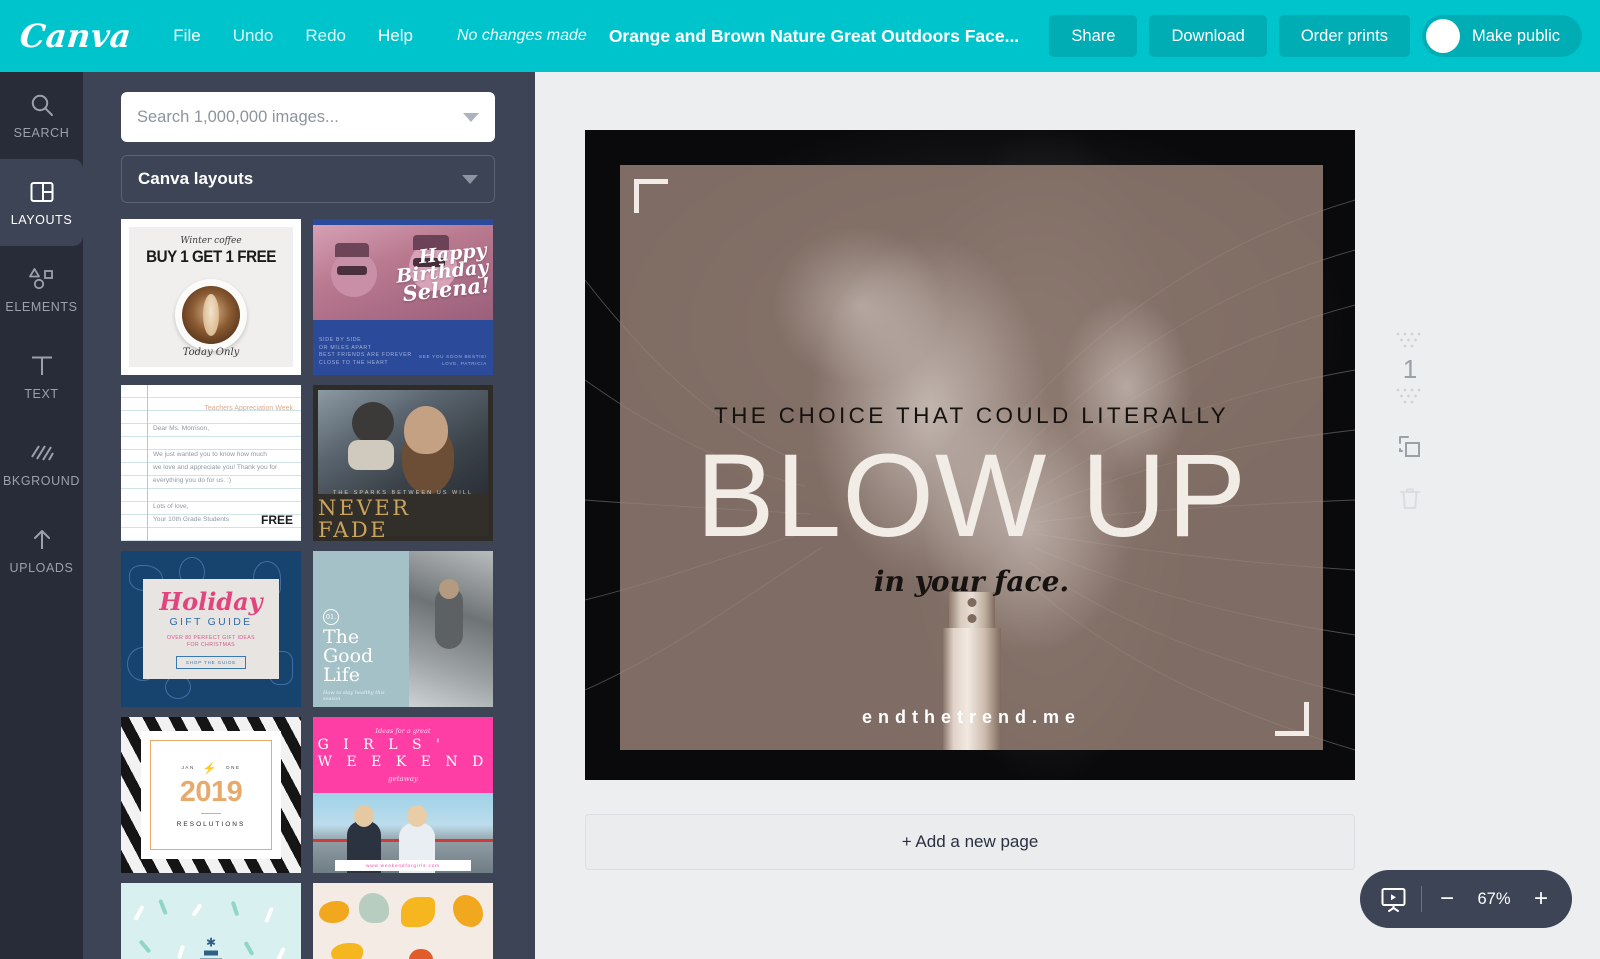 This screenshot has width=1600, height=959. What do you see at coordinates (147, 463) in the screenshot?
I see `notebook-margin` at bounding box center [147, 463].